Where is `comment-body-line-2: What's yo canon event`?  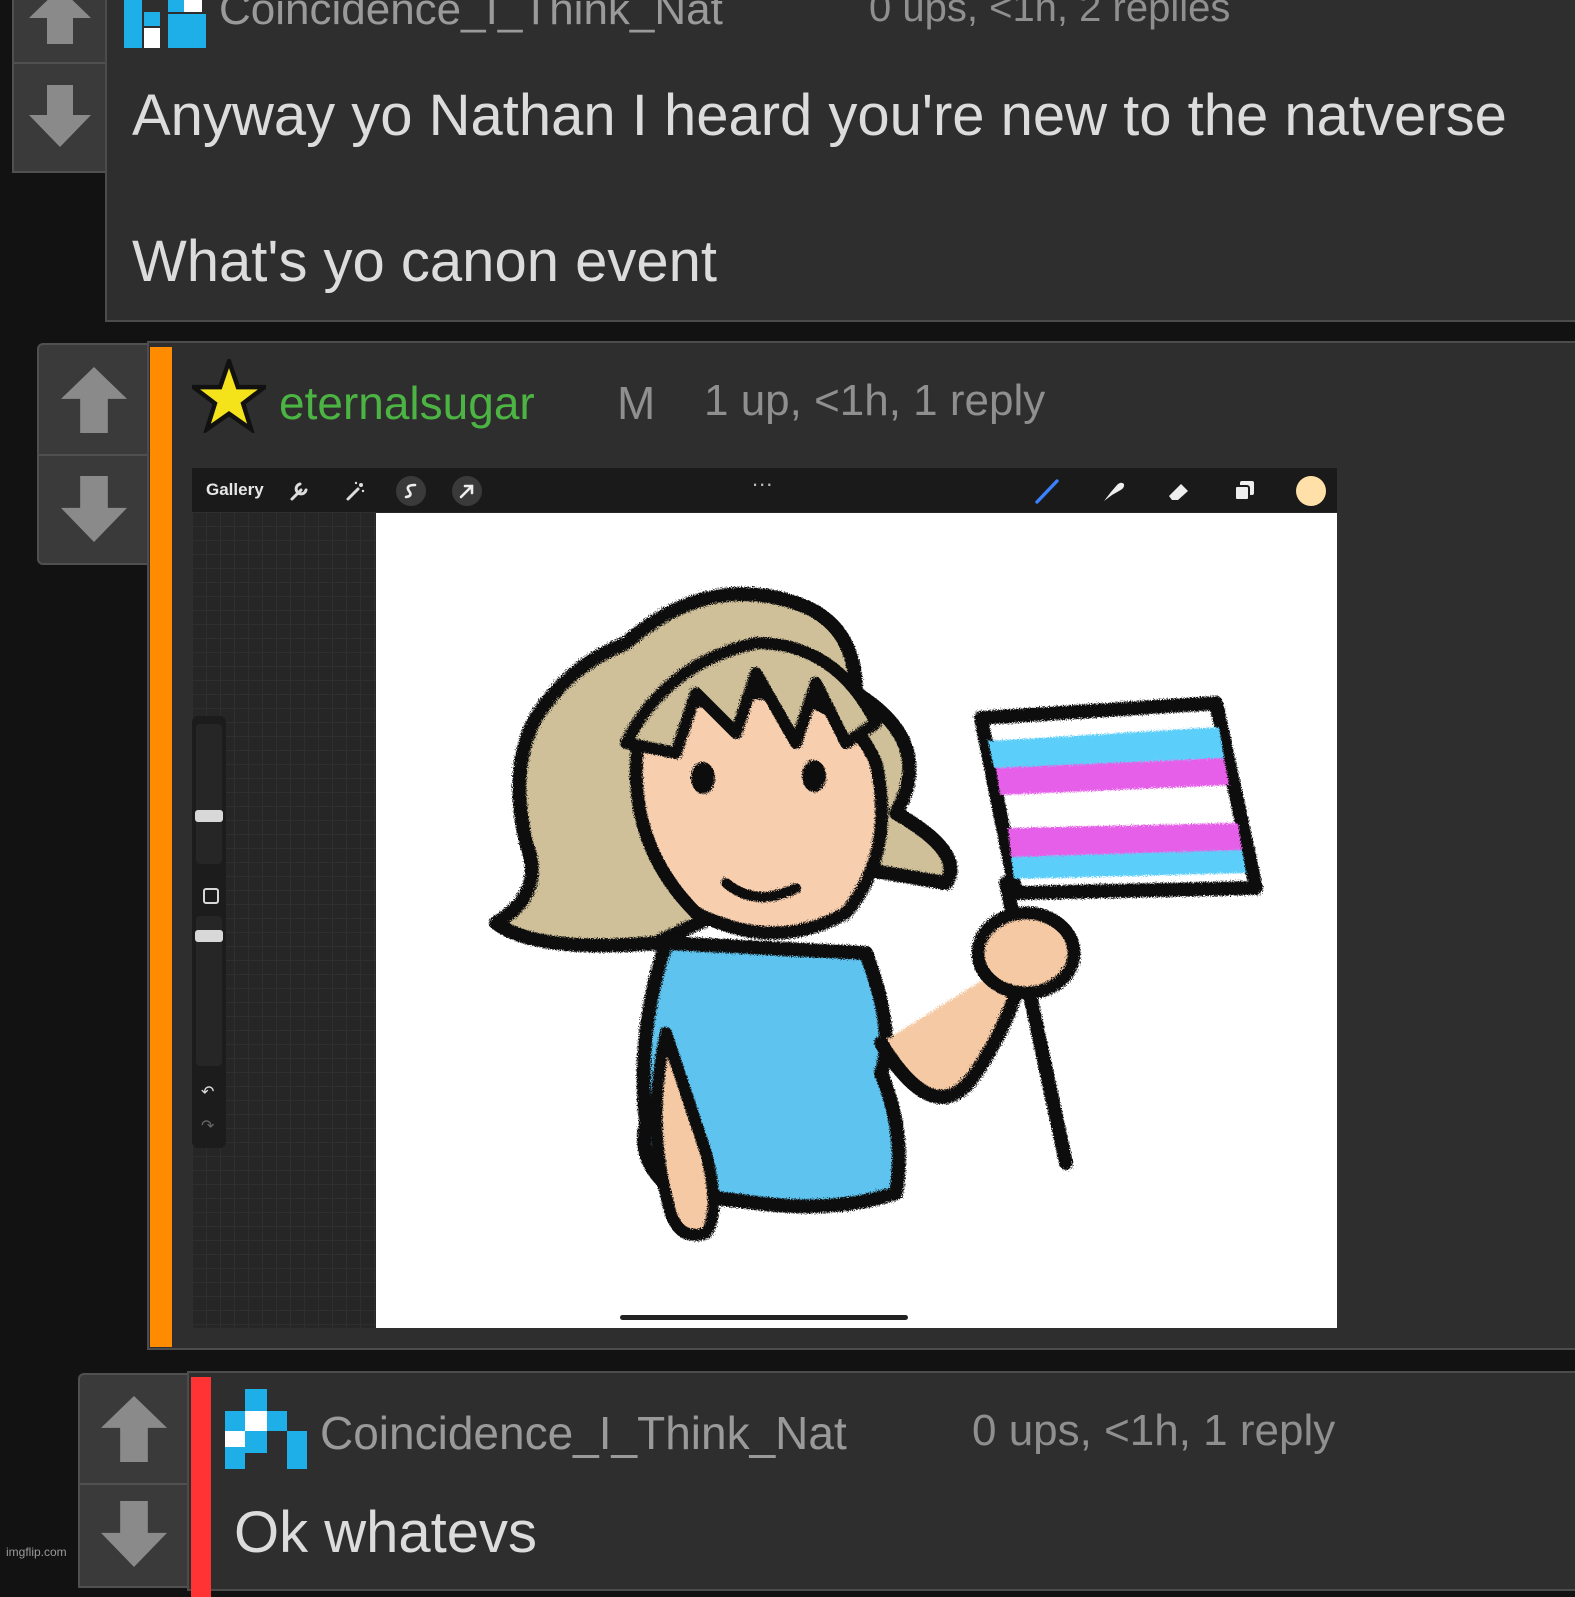 comment-body-line-2: What's yo canon event is located at coordinates (424, 261).